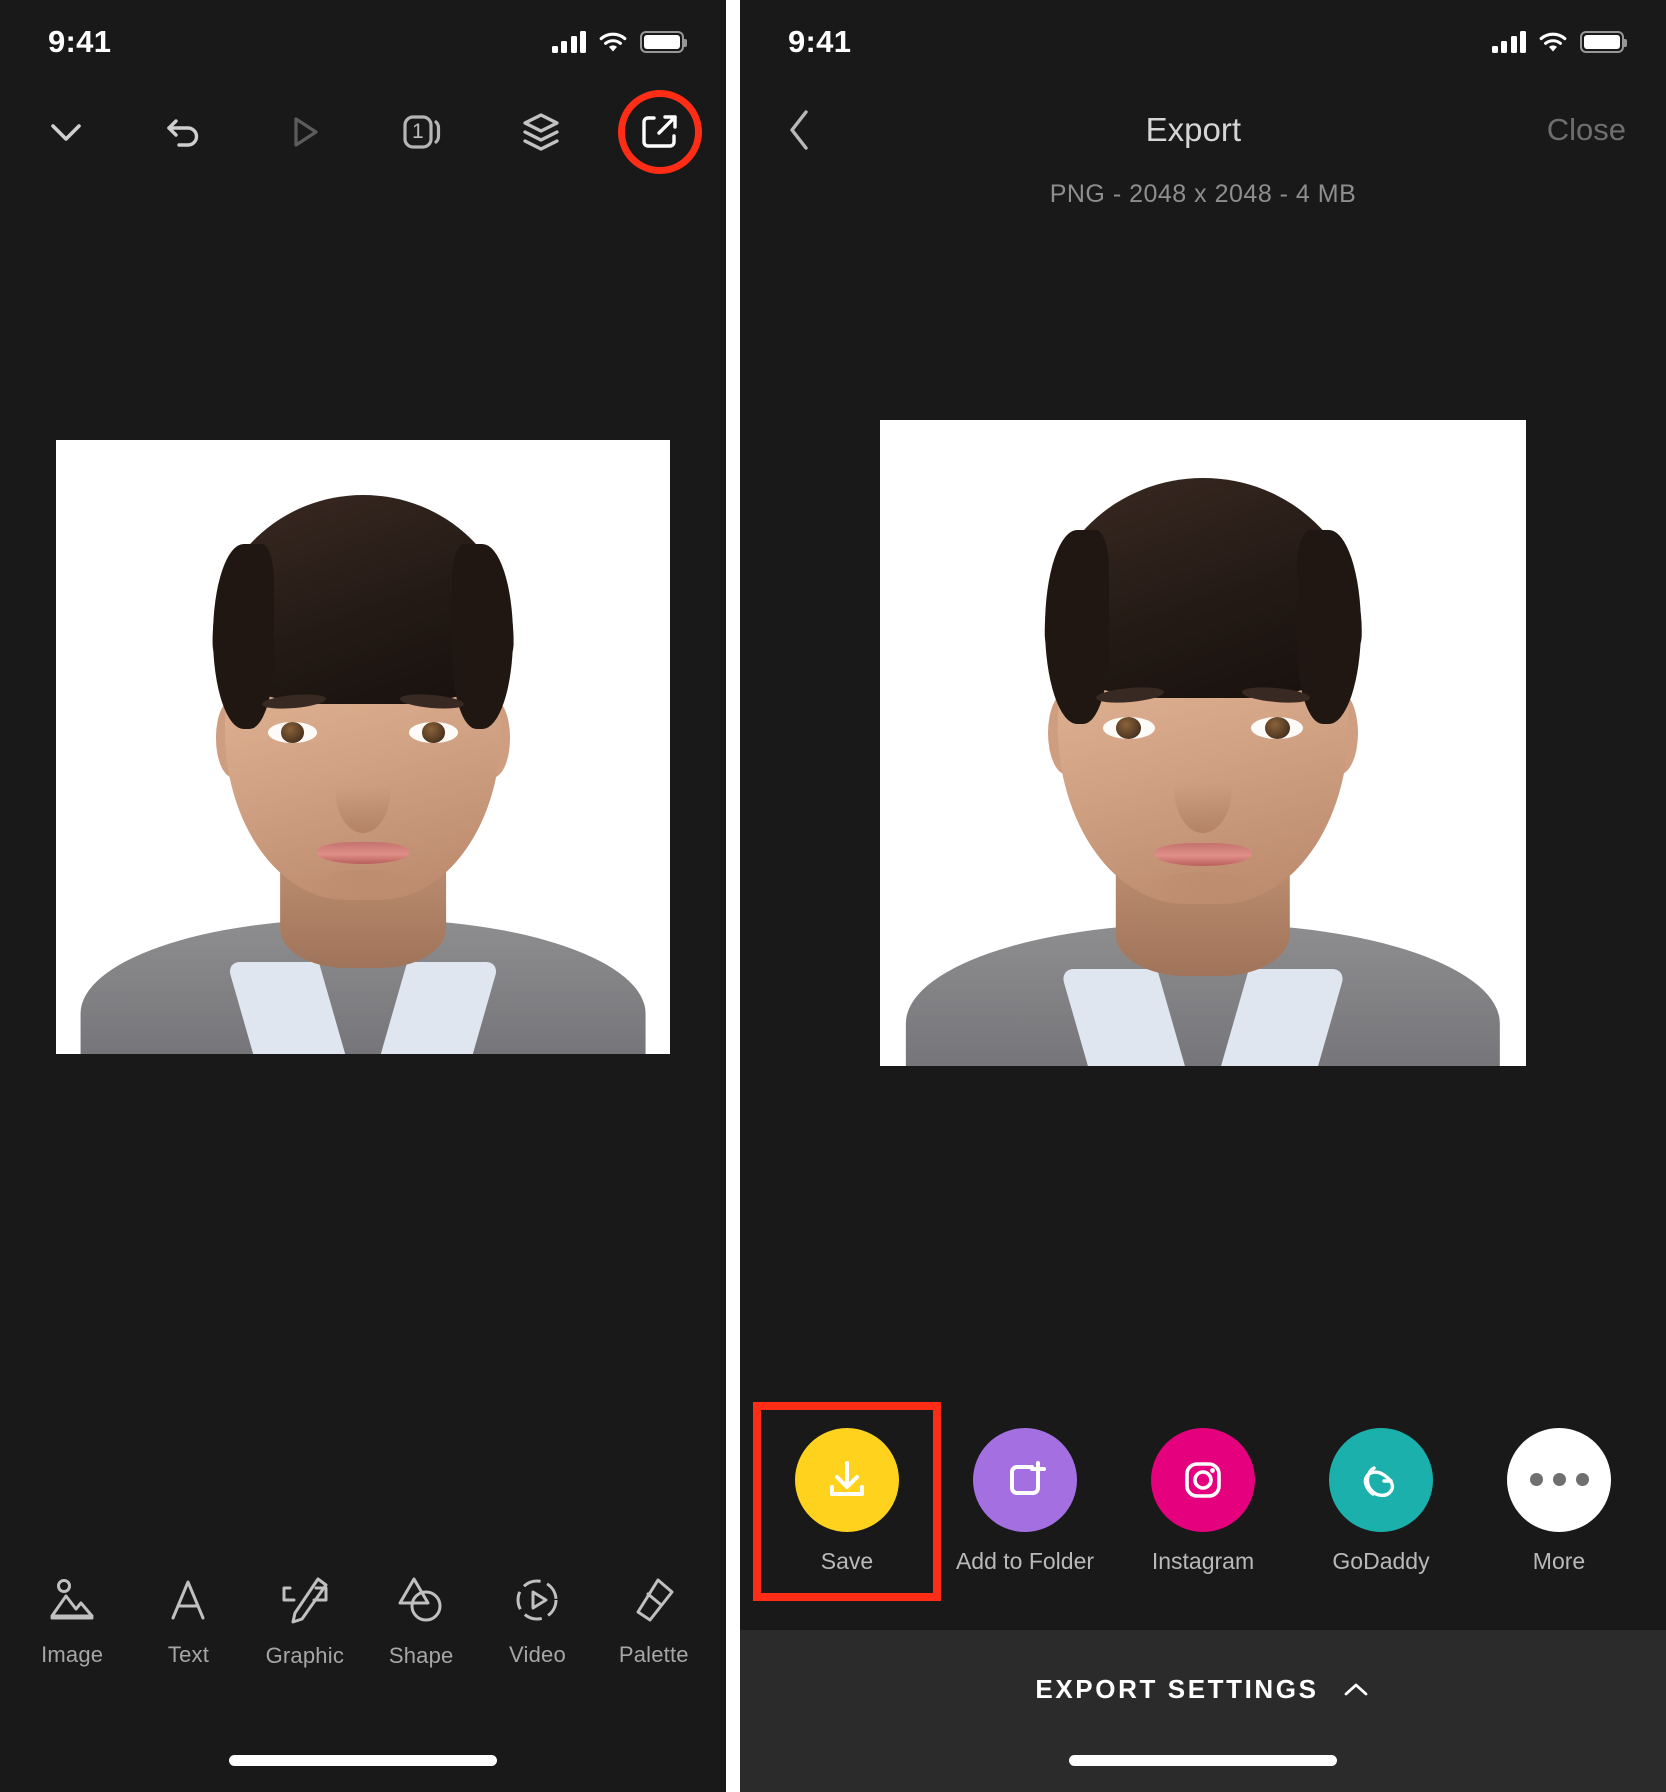  I want to click on share-export-button, so click(659, 132).